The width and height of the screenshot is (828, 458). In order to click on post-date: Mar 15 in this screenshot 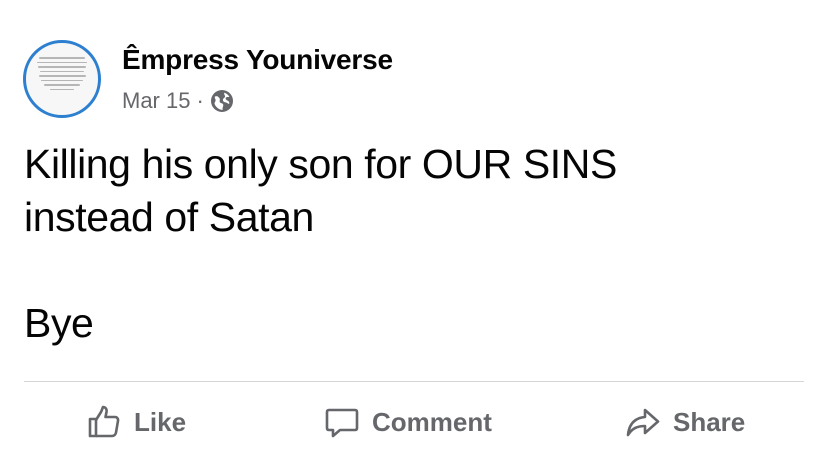, I will do `click(156, 101)`.